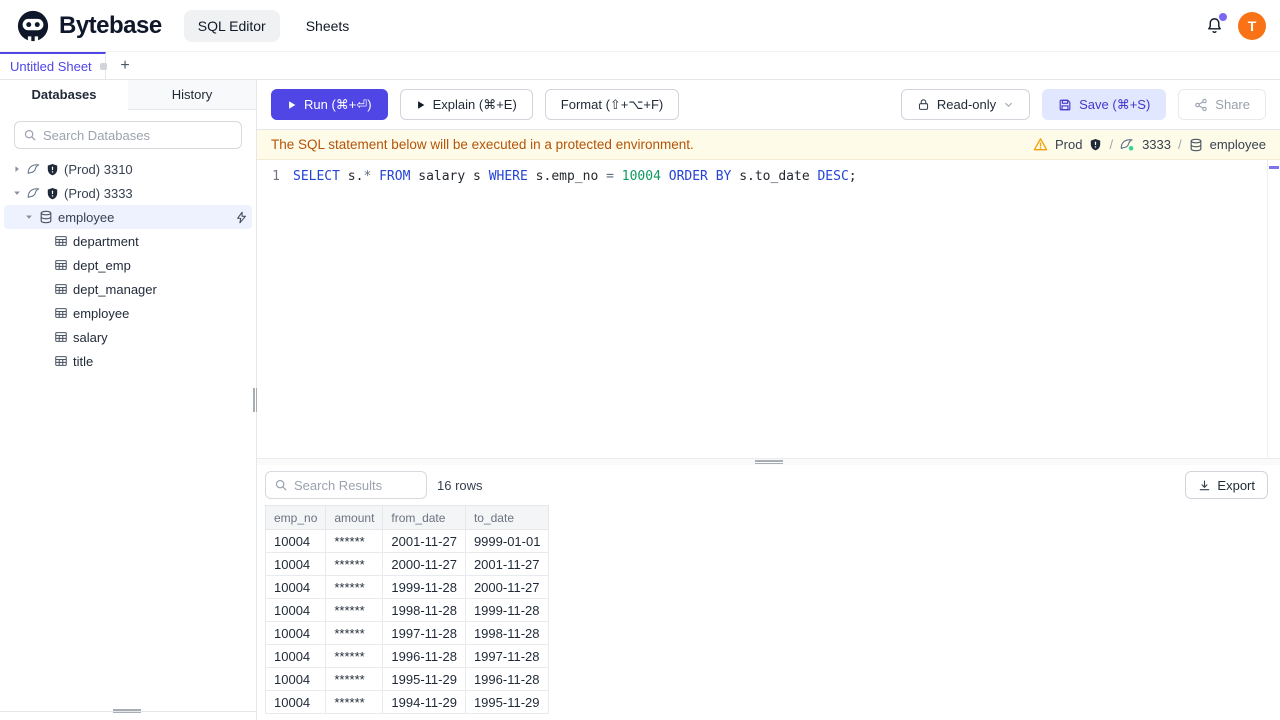 The height and width of the screenshot is (720, 1280). What do you see at coordinates (338, 104) in the screenshot?
I see `run-label: Run (⌘+⏎)` at bounding box center [338, 104].